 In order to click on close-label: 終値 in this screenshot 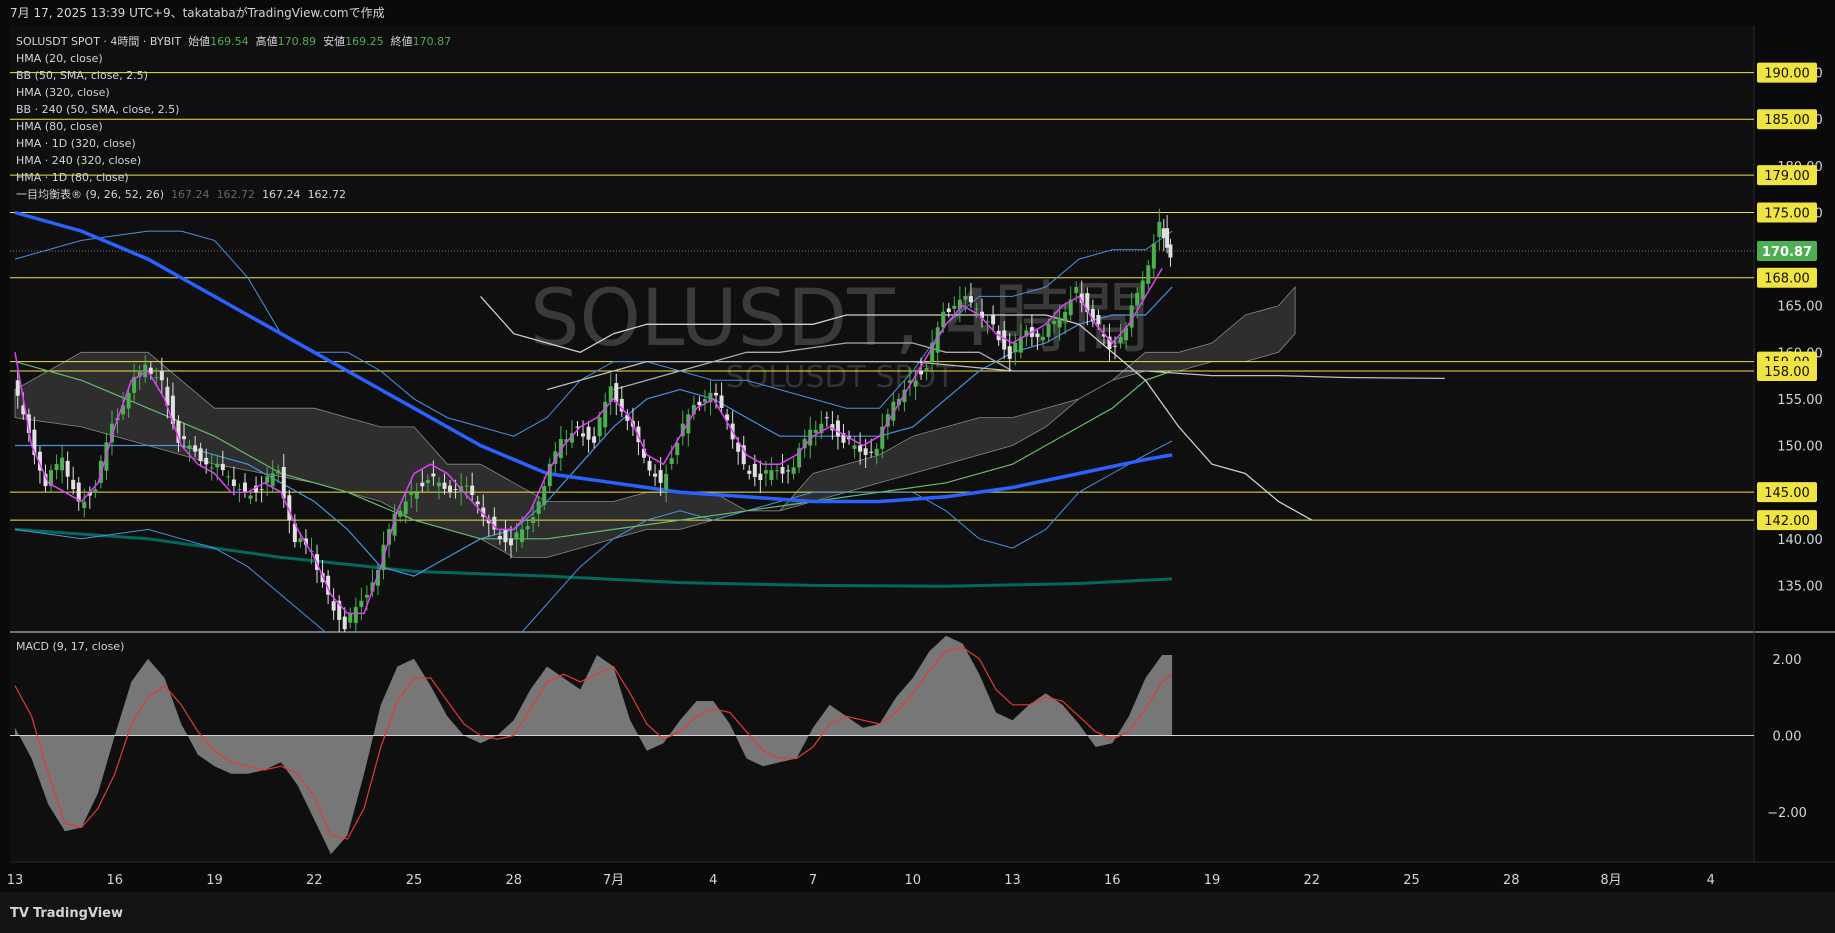, I will do `click(401, 41)`.